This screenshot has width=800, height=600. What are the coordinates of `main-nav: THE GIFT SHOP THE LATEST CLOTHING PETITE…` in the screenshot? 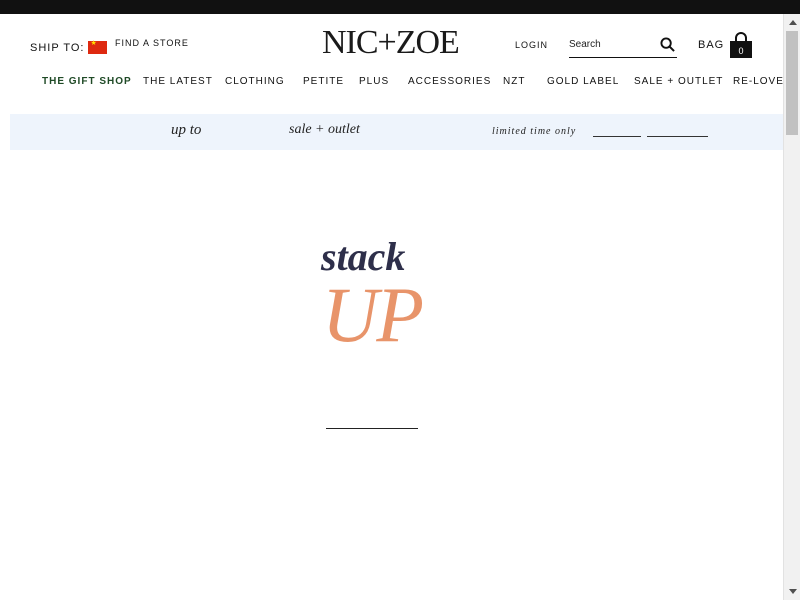 It's located at (395, 84).